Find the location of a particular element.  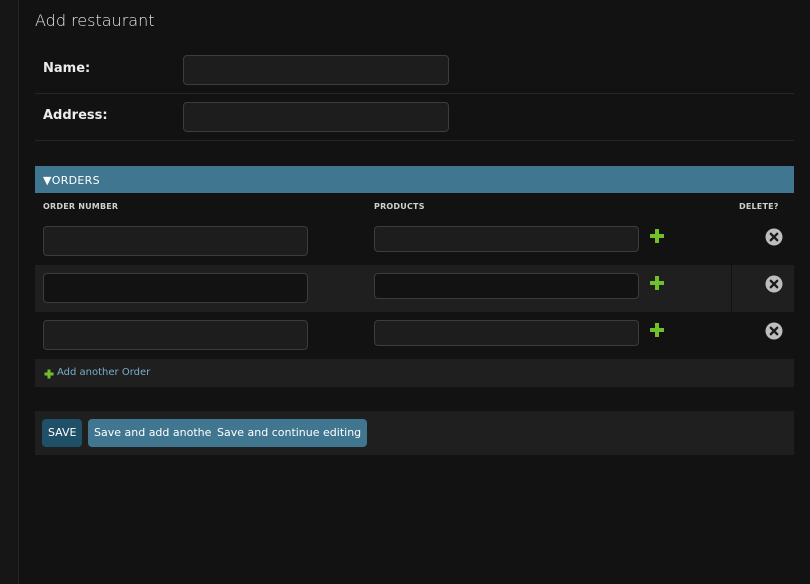

add-another-order: Add another Order is located at coordinates (414, 373).